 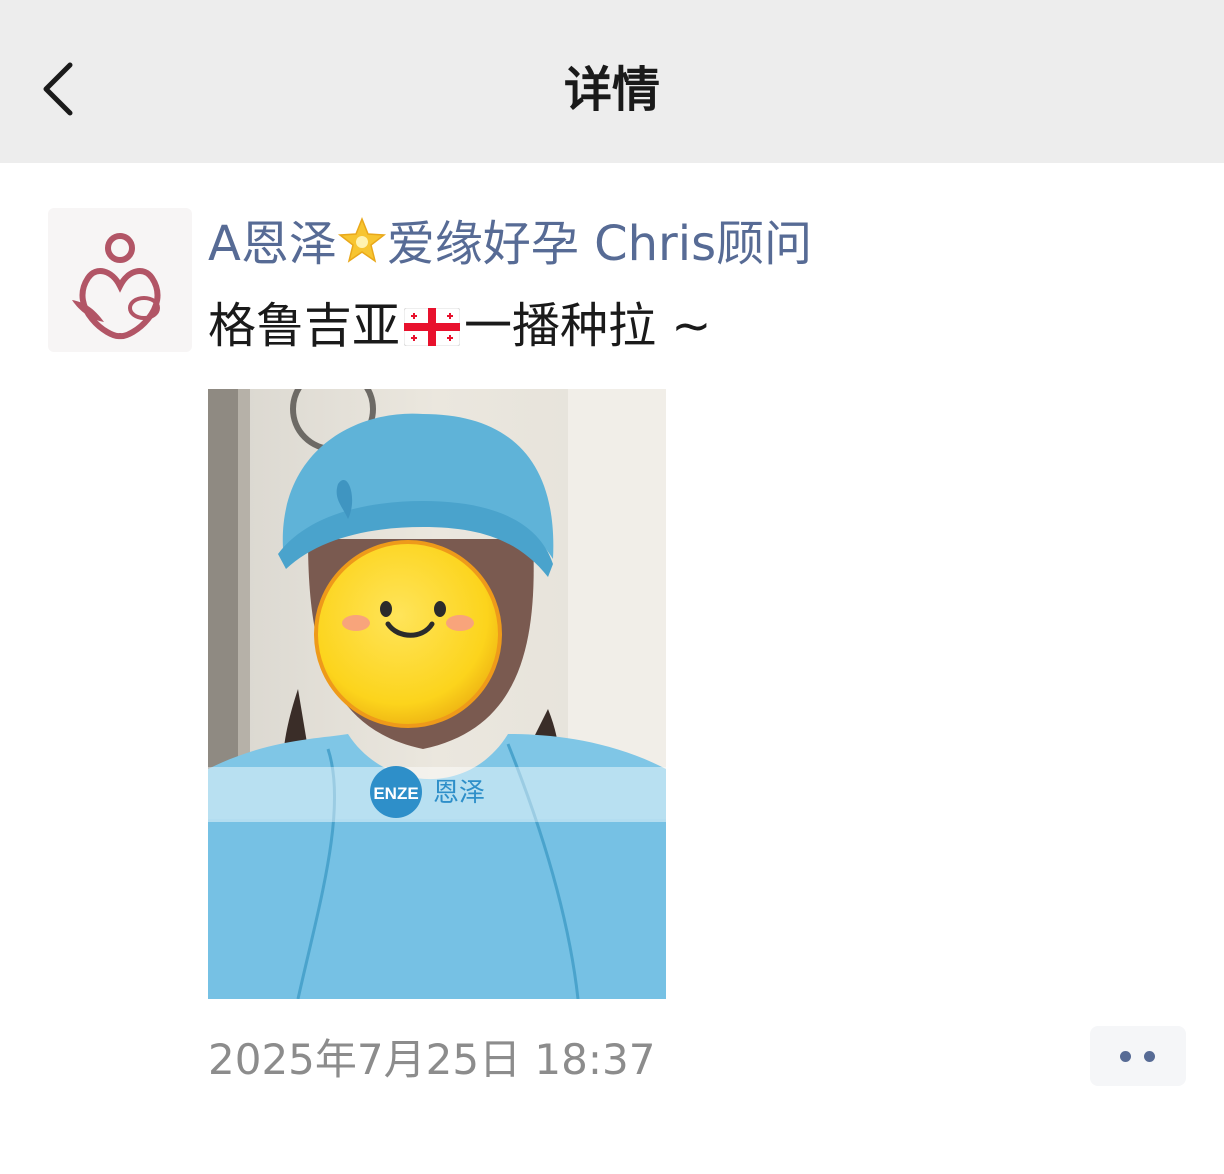 What do you see at coordinates (1138, 1056) in the screenshot?
I see `more-actions-button` at bounding box center [1138, 1056].